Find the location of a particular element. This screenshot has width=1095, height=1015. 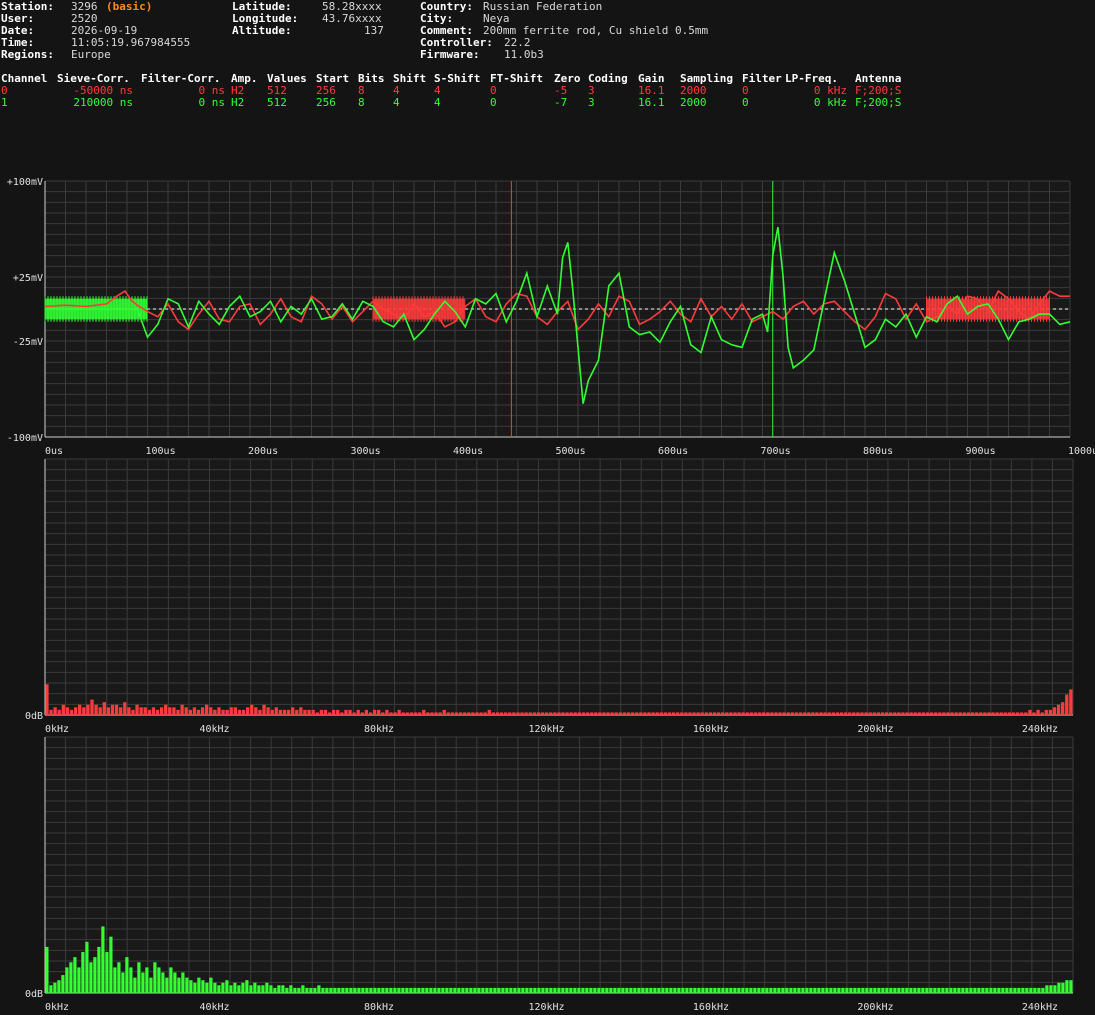

y-tick-label: +25mV is located at coordinates (28, 278).